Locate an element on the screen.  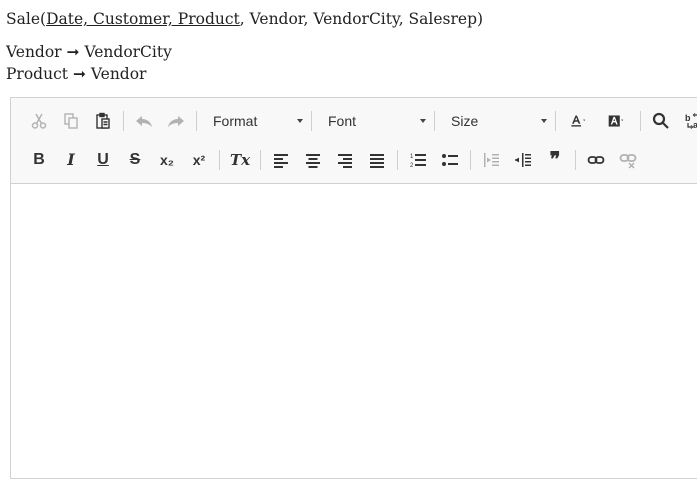
justify-icon is located at coordinates (377, 161).